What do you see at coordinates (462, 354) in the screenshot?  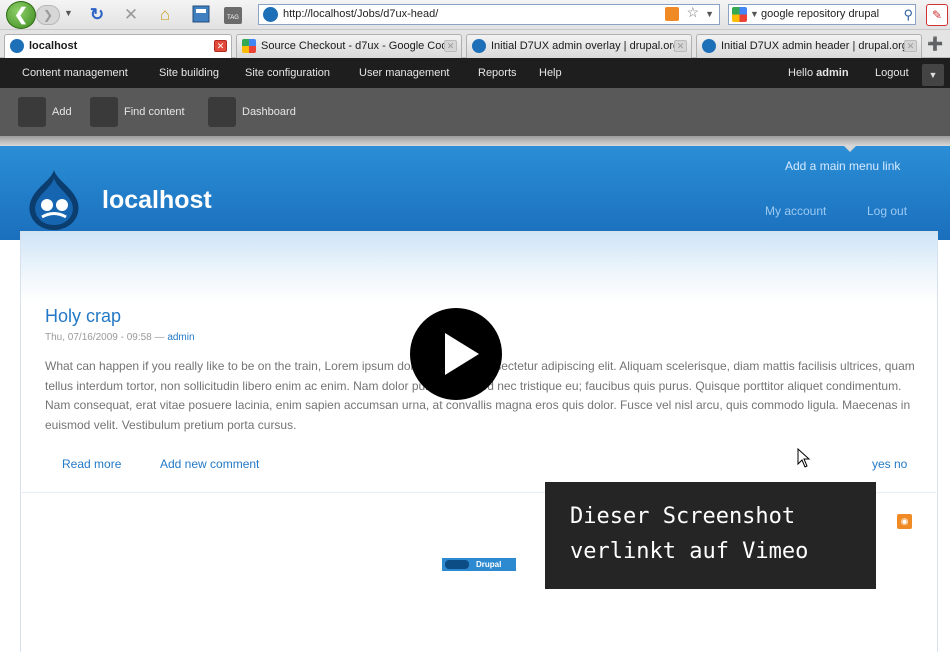 I see `play-icon` at bounding box center [462, 354].